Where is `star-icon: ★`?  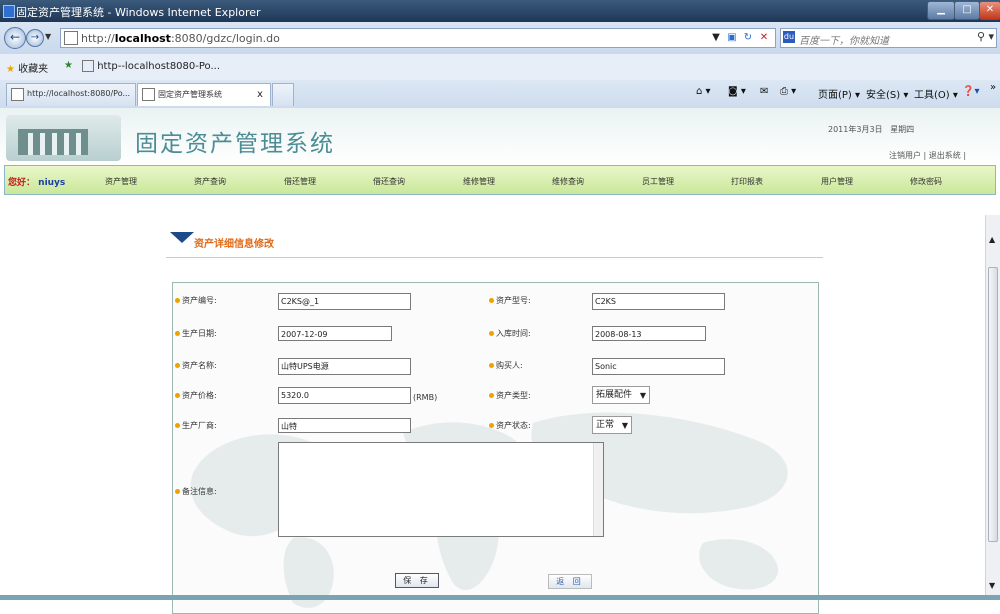 star-icon: ★ is located at coordinates (10, 69).